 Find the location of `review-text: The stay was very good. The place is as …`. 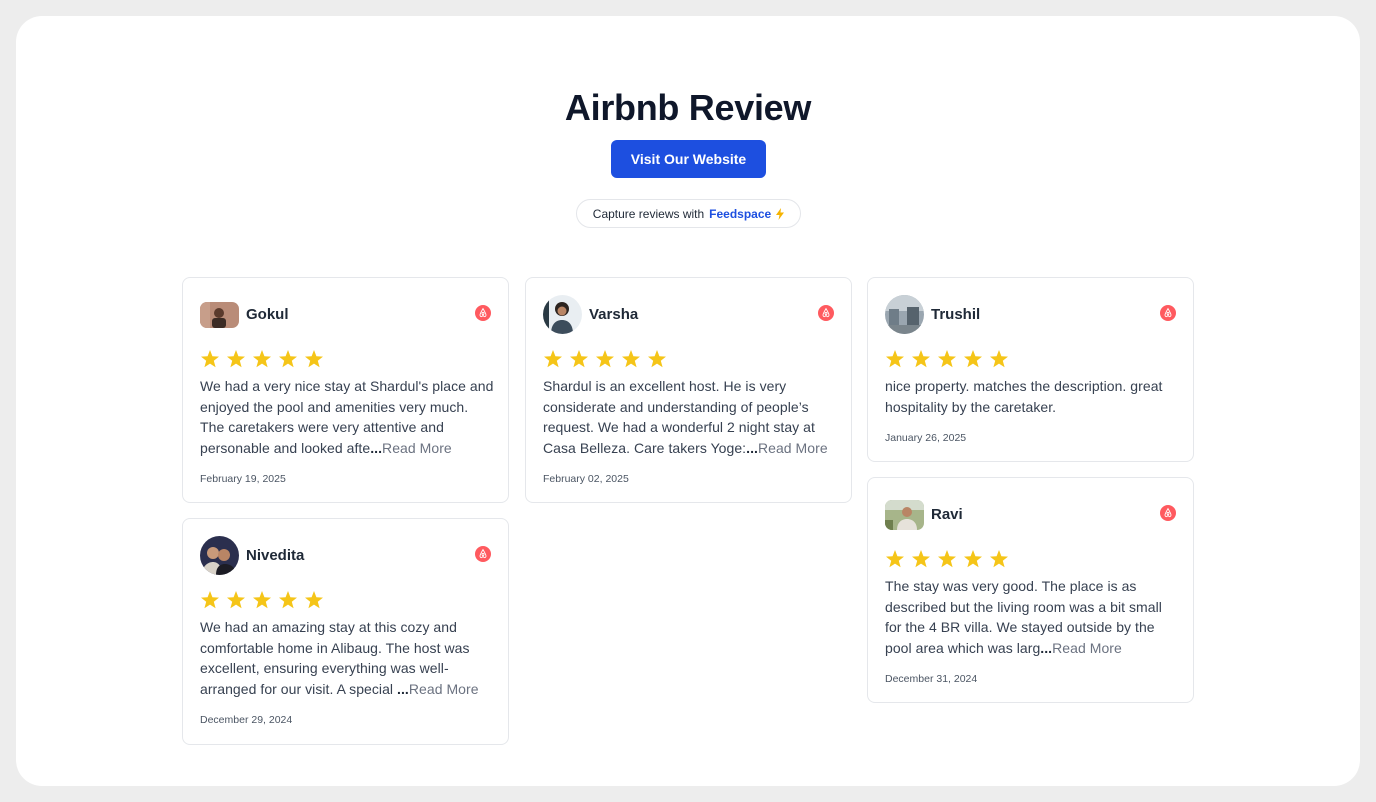

review-text: The stay was very good. The place is as … is located at coordinates (1033, 617).